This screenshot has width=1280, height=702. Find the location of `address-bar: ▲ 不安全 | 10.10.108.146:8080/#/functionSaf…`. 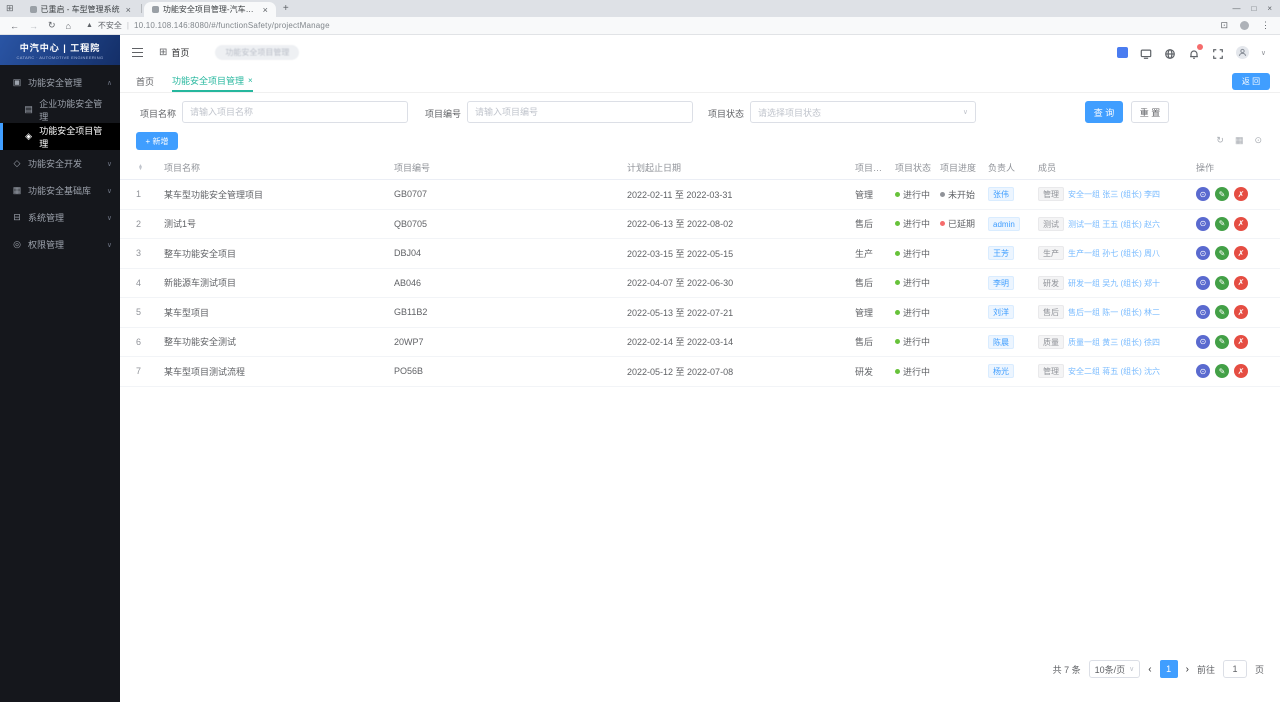

address-bar: ▲ 不安全 | 10.10.108.146:8080/#/functionSaf… is located at coordinates (208, 25).